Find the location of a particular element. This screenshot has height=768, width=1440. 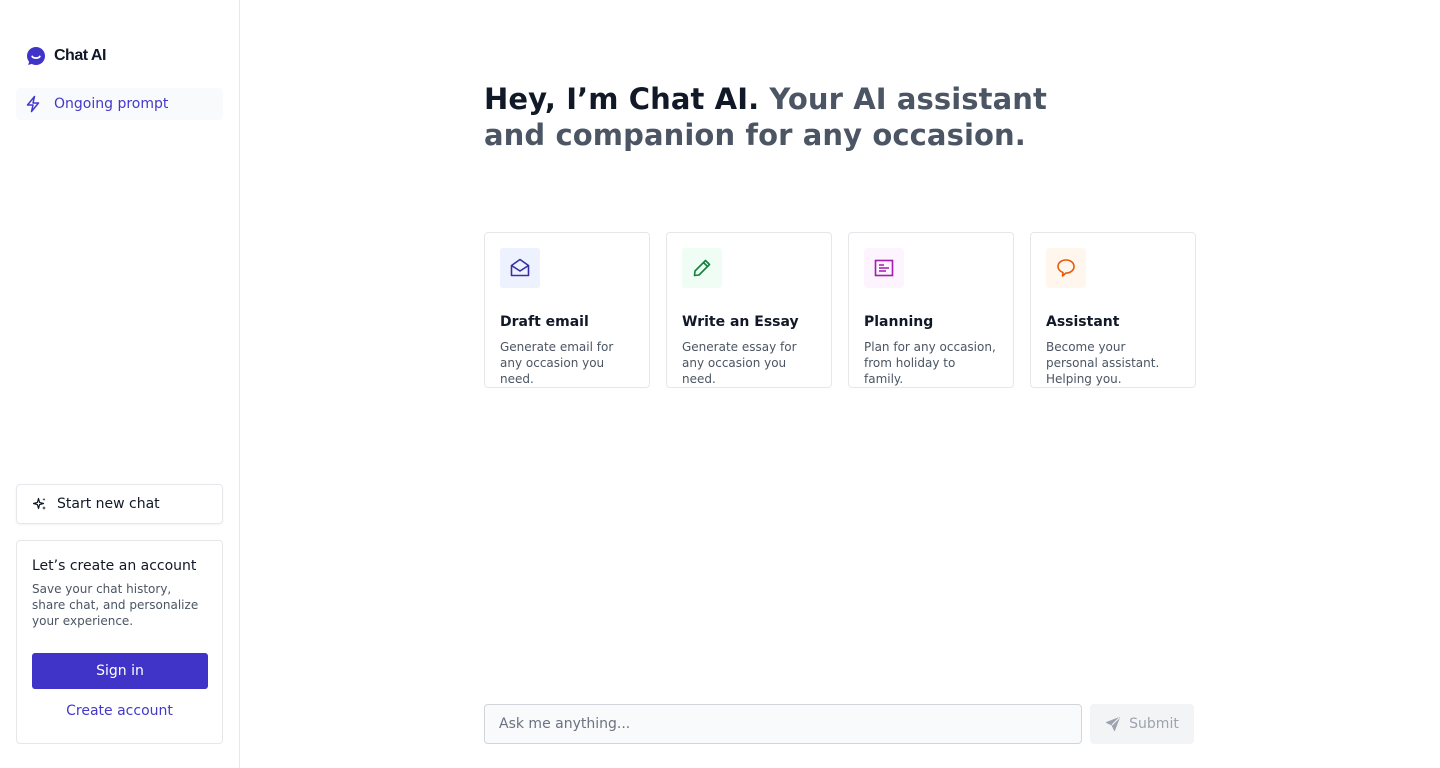

sign-in-button: Sign in is located at coordinates (120, 671).